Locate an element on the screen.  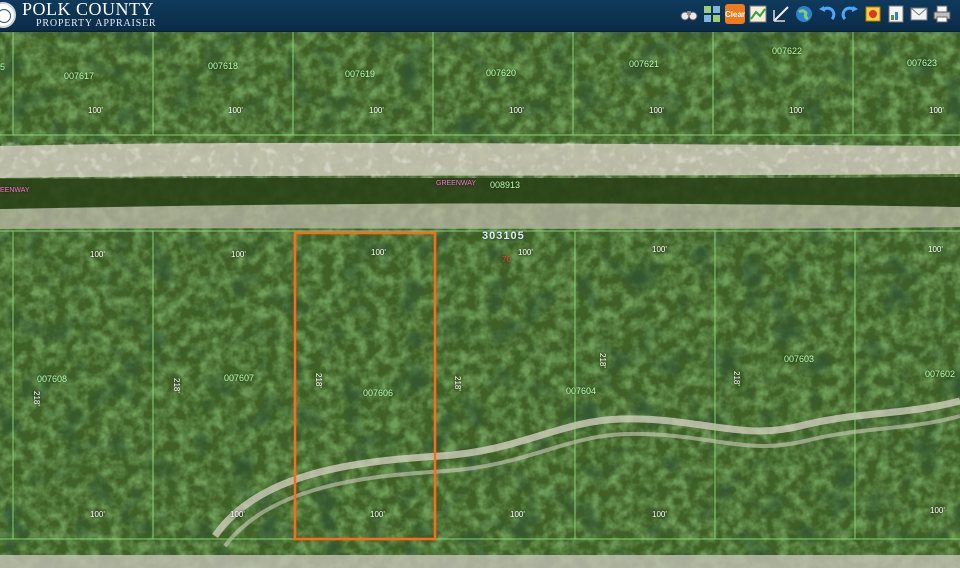
undo-icon is located at coordinates (827, 14).